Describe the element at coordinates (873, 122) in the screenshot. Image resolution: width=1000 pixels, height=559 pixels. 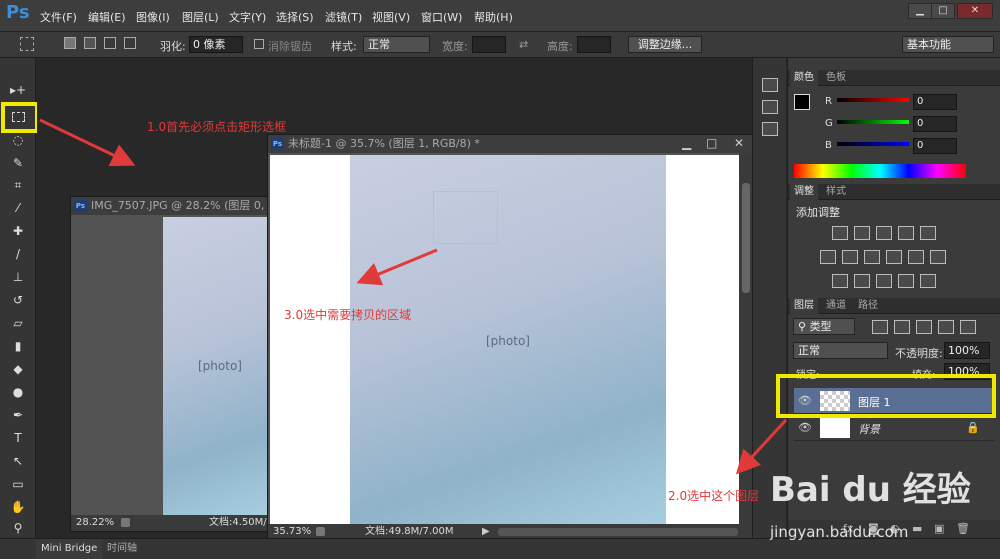
I see `green-slider` at that location.